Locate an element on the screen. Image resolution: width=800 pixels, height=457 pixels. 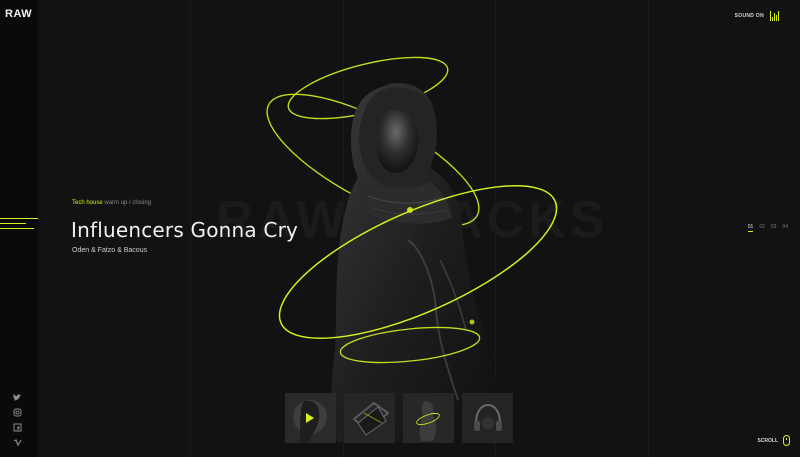
scroll-label: SCROLL is located at coordinates (767, 440).